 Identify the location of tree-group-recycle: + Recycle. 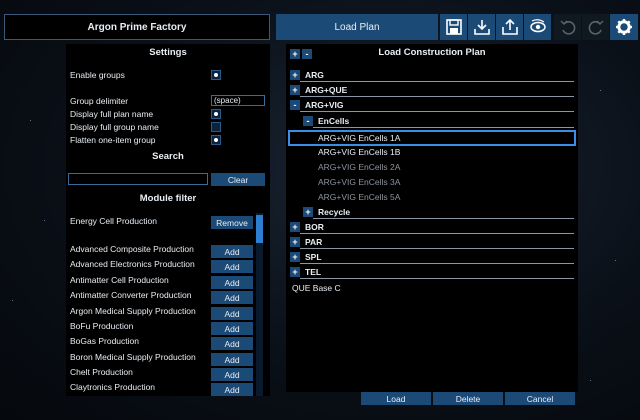
(326, 212).